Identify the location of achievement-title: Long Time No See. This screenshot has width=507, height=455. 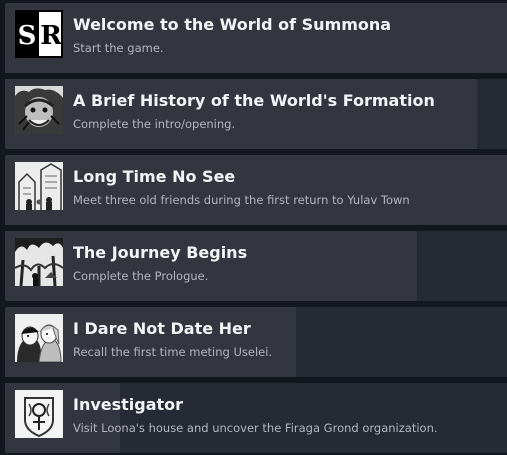
(154, 176).